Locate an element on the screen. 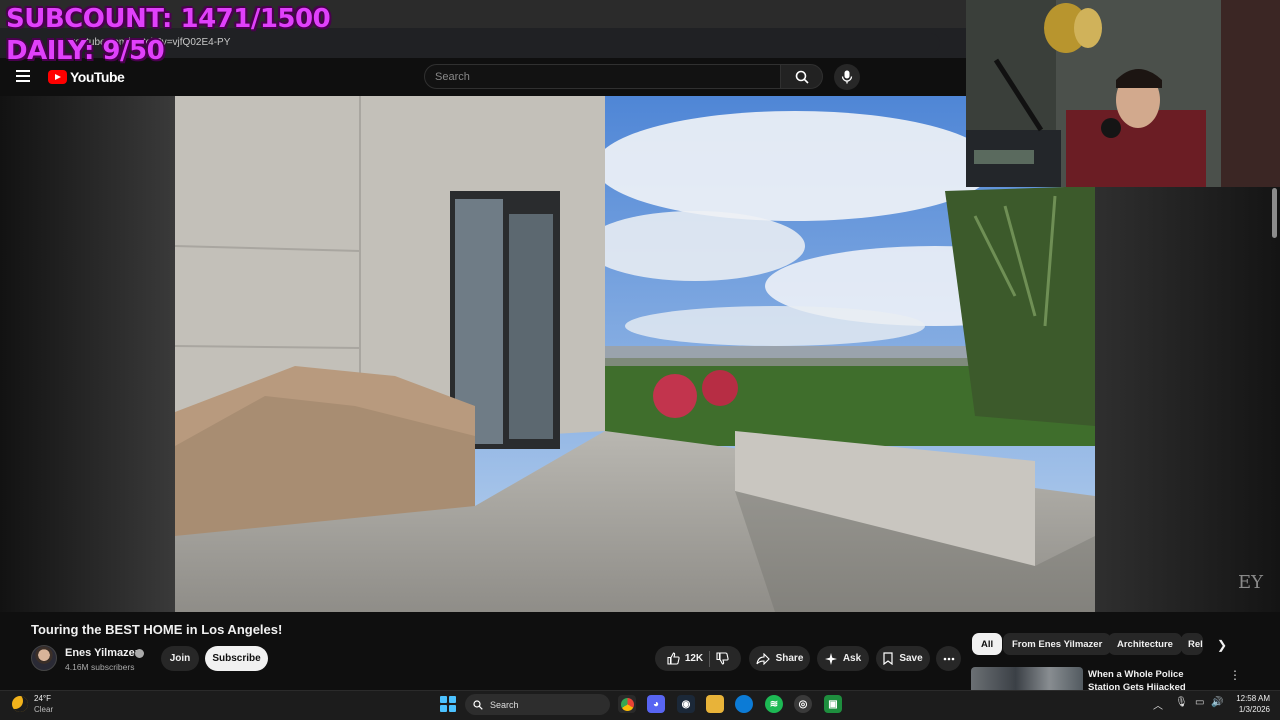 The image size is (1280, 720). bookmark-icon is located at coordinates (888, 658).